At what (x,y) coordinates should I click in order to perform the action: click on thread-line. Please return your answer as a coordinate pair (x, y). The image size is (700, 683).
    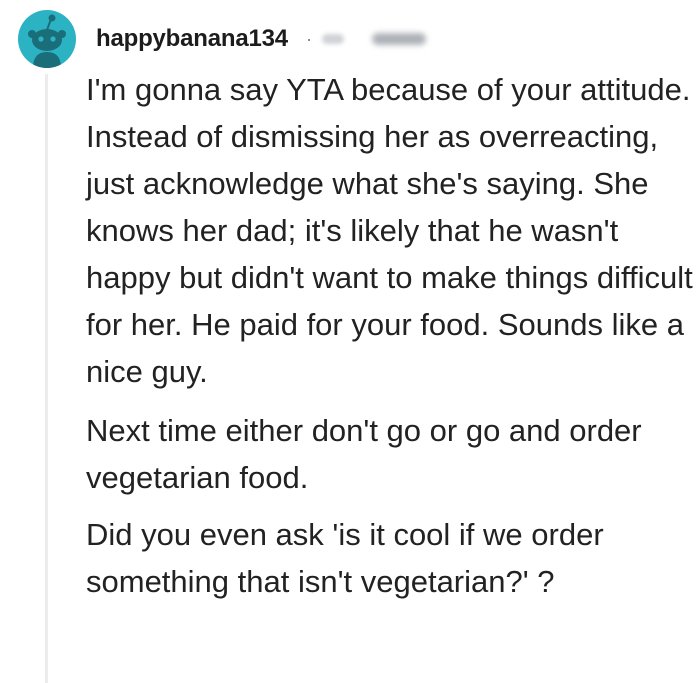
    Looking at the image, I should click on (46, 378).